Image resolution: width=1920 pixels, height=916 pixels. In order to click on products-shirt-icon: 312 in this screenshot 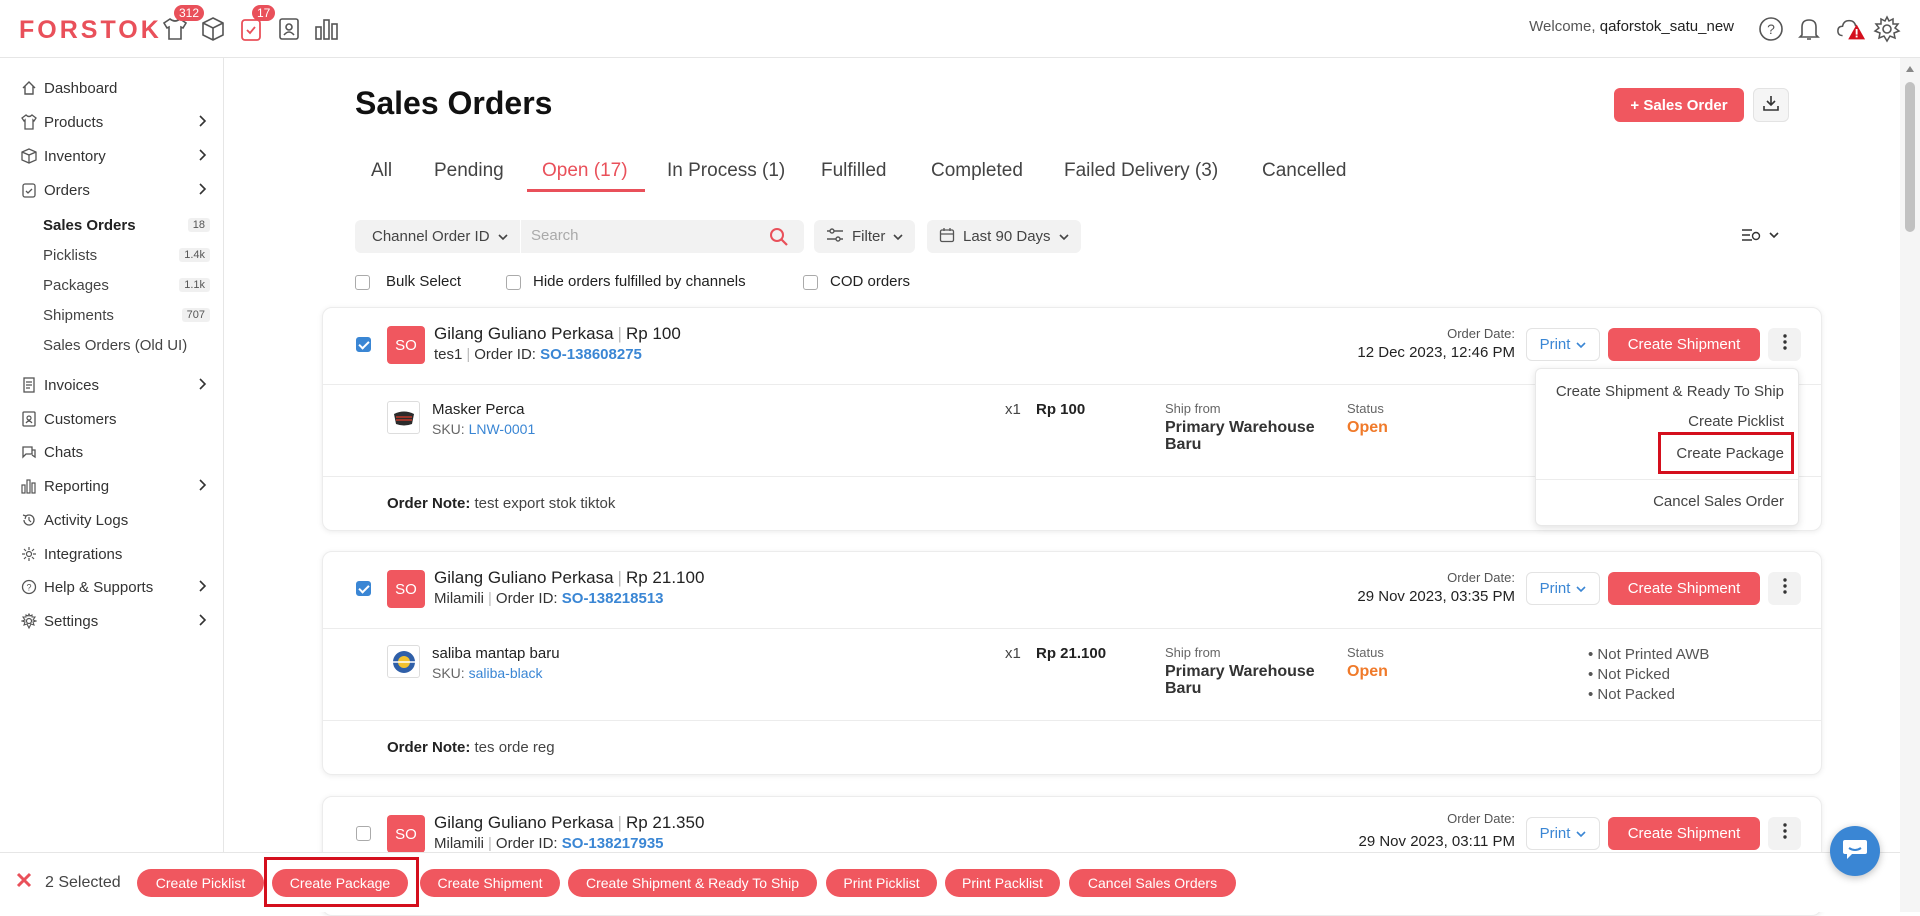, I will do `click(182, 24)`.